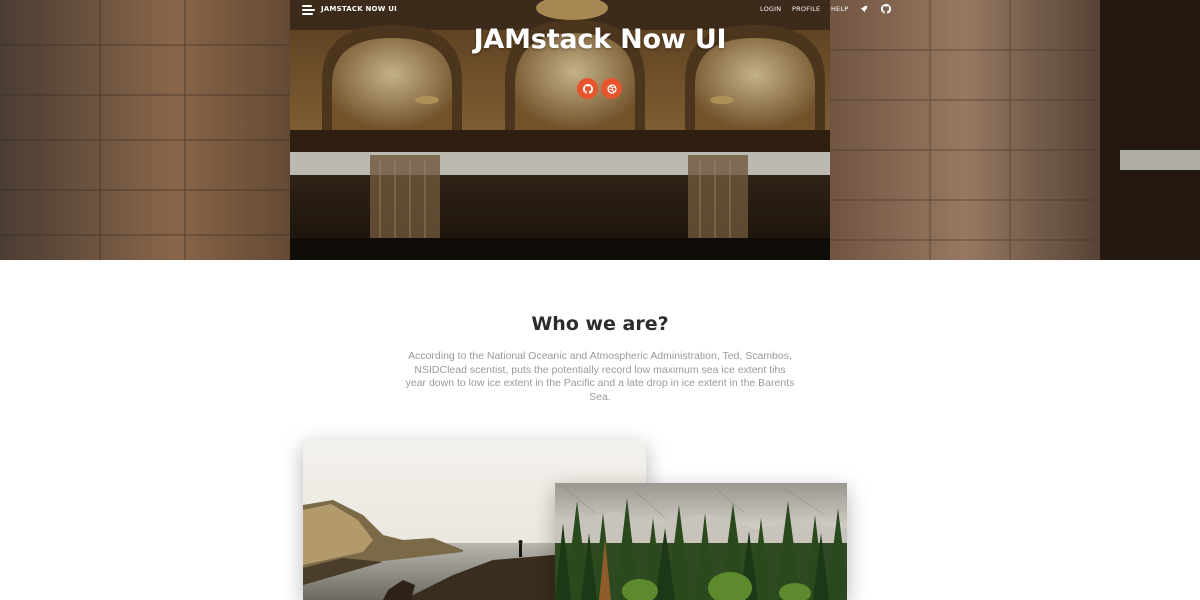 This screenshot has width=1200, height=600. What do you see at coordinates (770, 9) in the screenshot?
I see `nav-link-login: LOGIN` at bounding box center [770, 9].